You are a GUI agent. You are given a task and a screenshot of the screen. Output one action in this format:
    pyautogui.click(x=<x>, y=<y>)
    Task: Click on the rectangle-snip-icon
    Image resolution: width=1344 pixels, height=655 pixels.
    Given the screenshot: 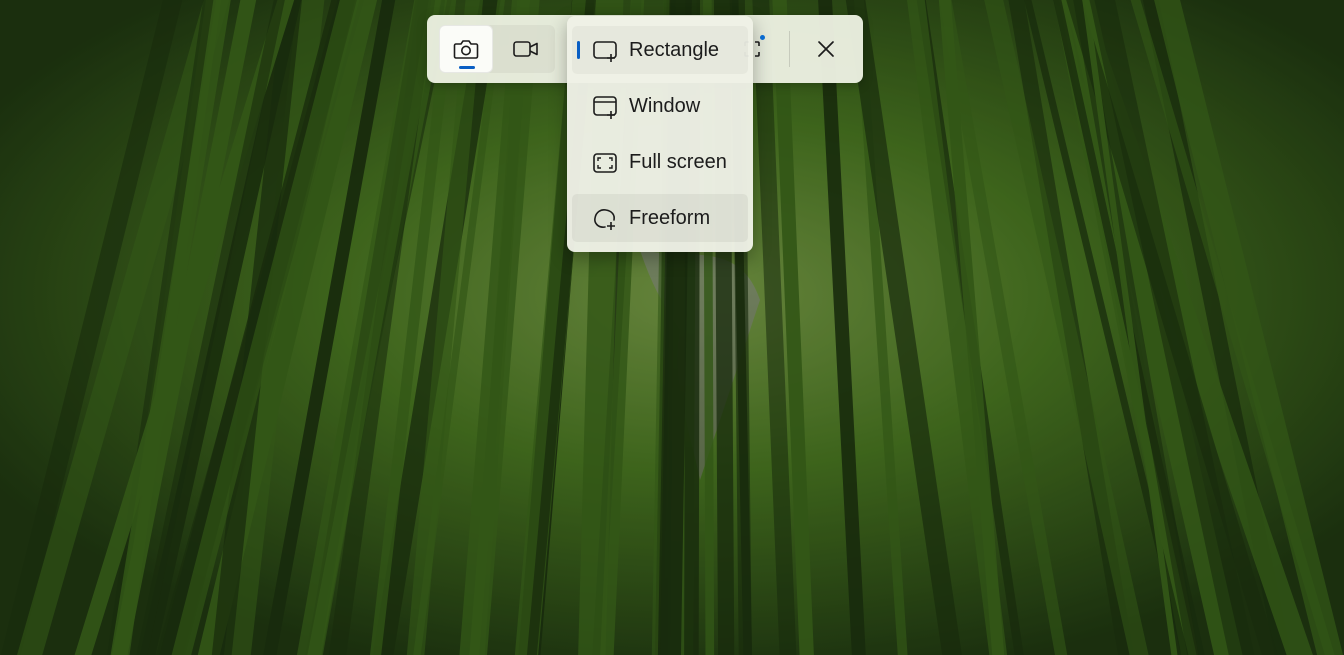 What is the action you would take?
    pyautogui.click(x=605, y=51)
    